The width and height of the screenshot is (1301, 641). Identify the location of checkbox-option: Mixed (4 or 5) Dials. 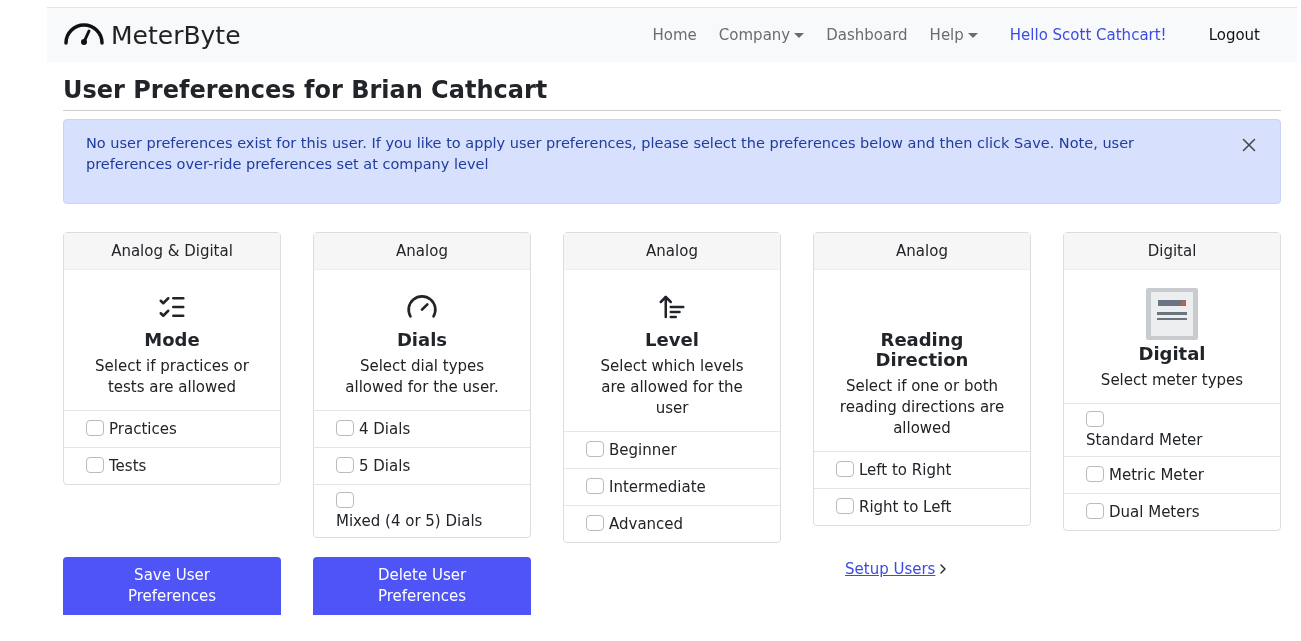
(422, 510).